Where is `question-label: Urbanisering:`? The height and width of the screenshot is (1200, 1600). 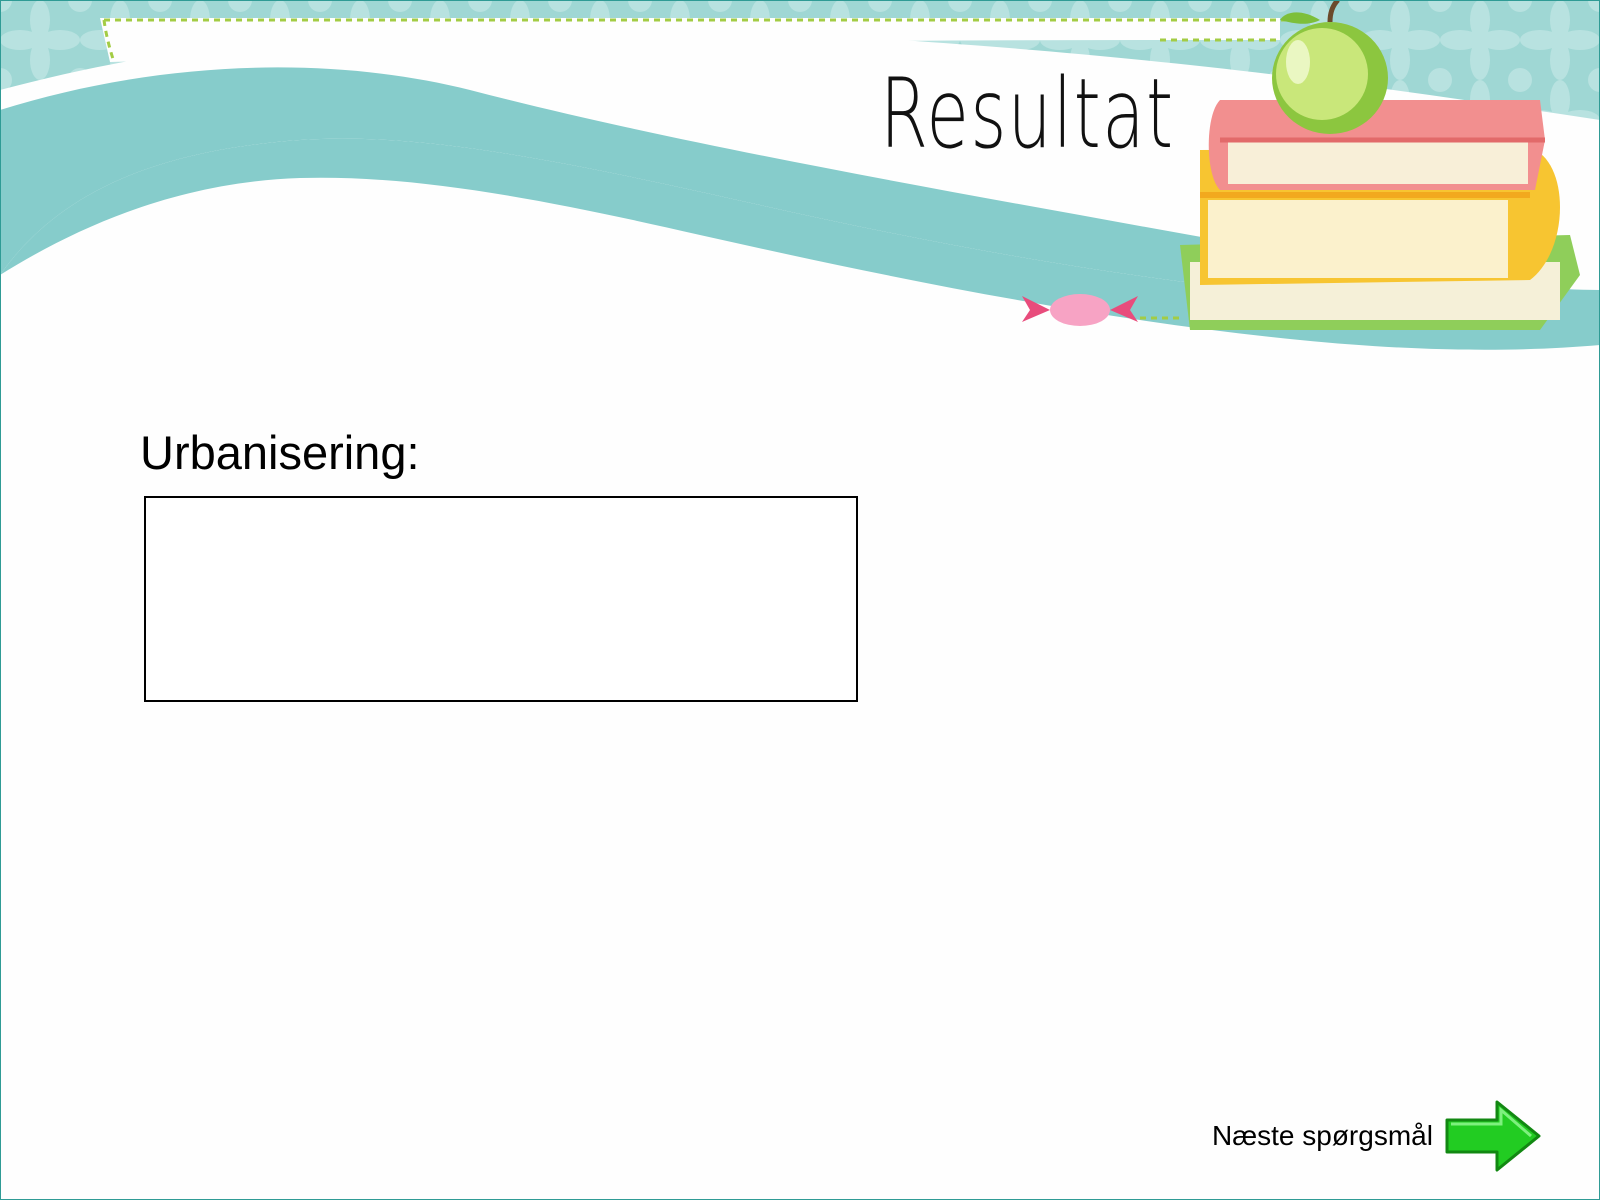
question-label: Urbanisering: is located at coordinates (280, 452).